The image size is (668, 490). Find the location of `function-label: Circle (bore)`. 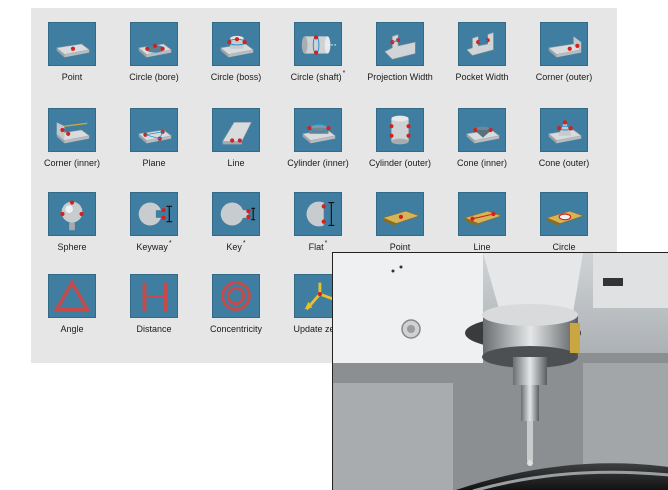

function-label: Circle (bore) is located at coordinates (154, 77).